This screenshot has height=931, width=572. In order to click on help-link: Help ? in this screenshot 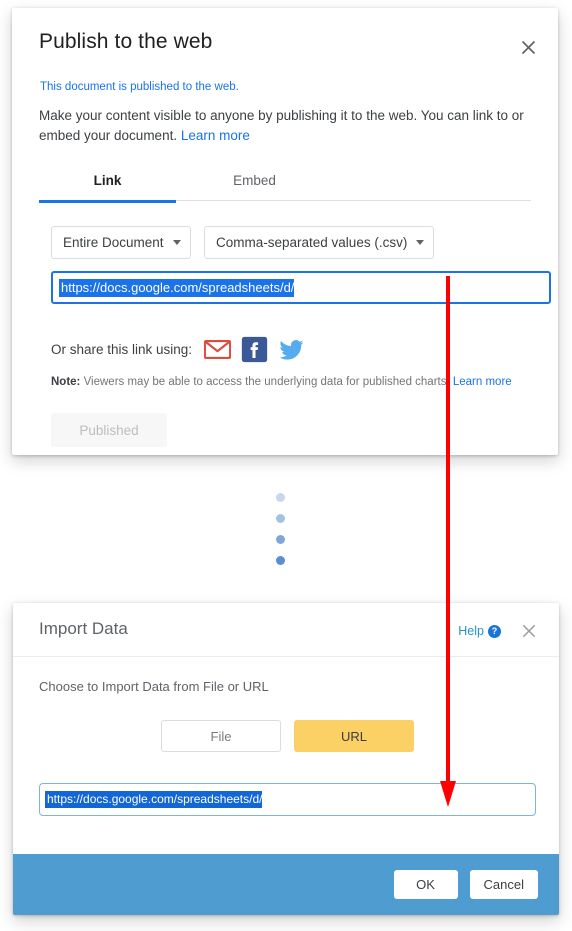, I will do `click(479, 631)`.